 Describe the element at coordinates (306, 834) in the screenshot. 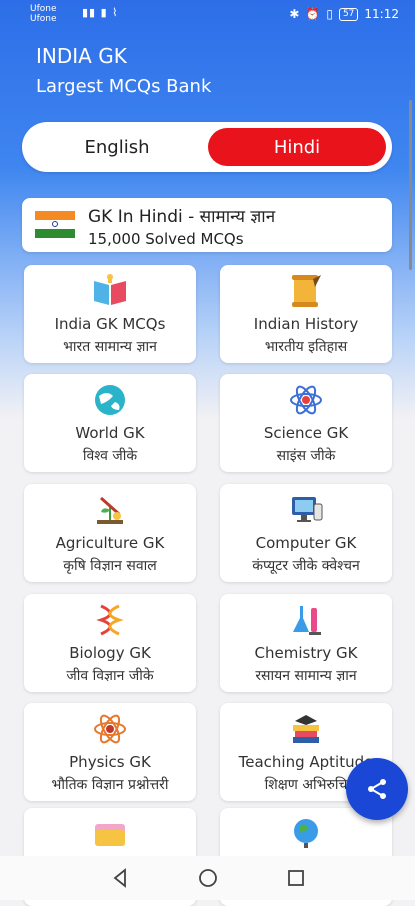

I see `earth-globe-icon` at that location.